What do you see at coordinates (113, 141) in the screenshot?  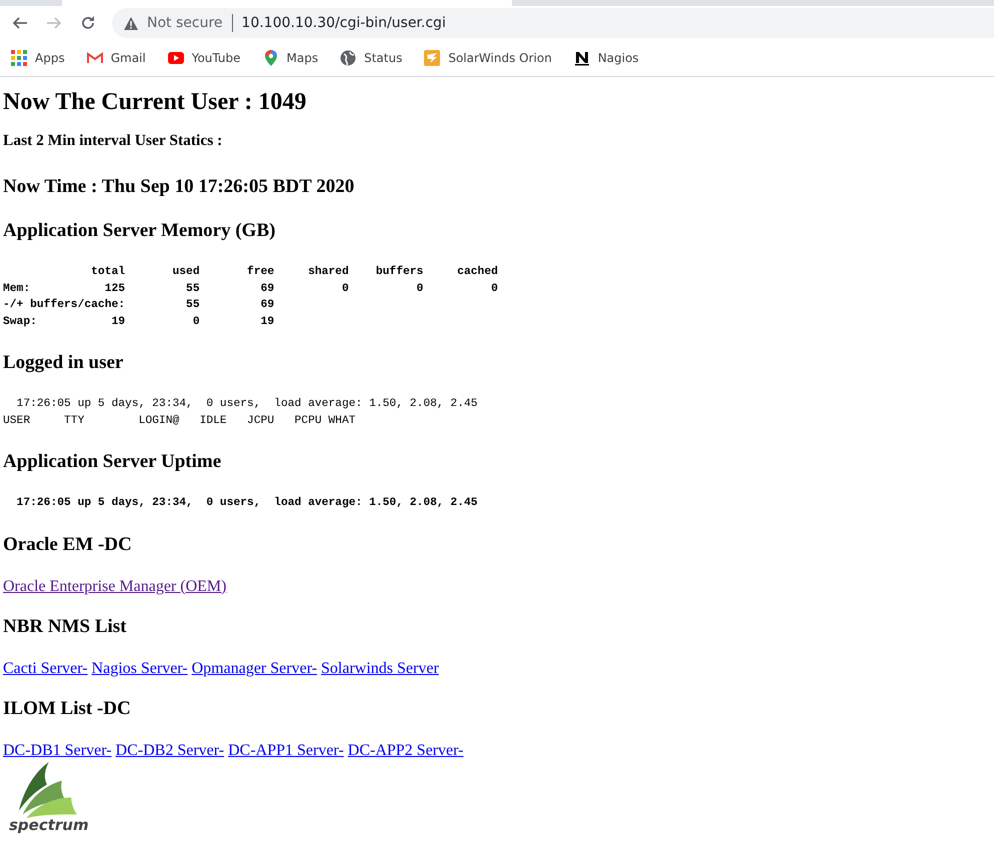 I see `interval-label: Last 2 Min interval User Statics :` at bounding box center [113, 141].